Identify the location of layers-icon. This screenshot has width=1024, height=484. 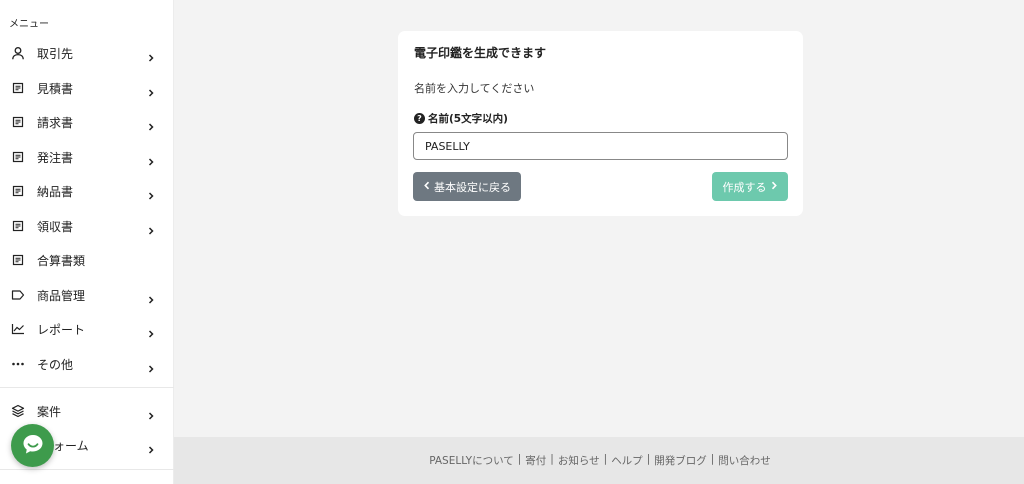
(18, 411).